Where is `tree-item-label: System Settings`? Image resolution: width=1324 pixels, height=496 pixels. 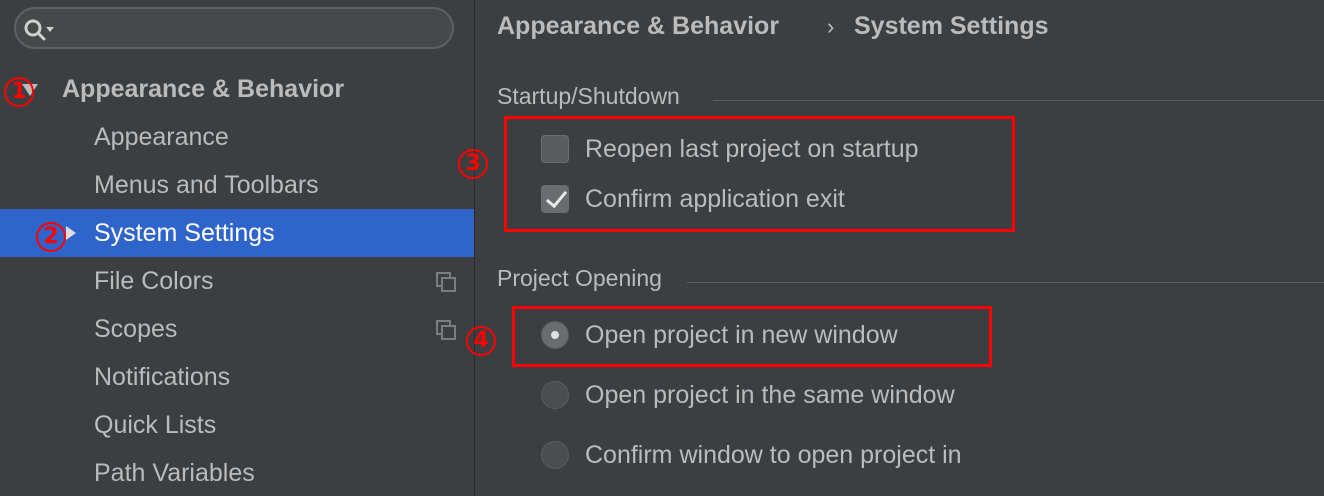 tree-item-label: System Settings is located at coordinates (184, 233).